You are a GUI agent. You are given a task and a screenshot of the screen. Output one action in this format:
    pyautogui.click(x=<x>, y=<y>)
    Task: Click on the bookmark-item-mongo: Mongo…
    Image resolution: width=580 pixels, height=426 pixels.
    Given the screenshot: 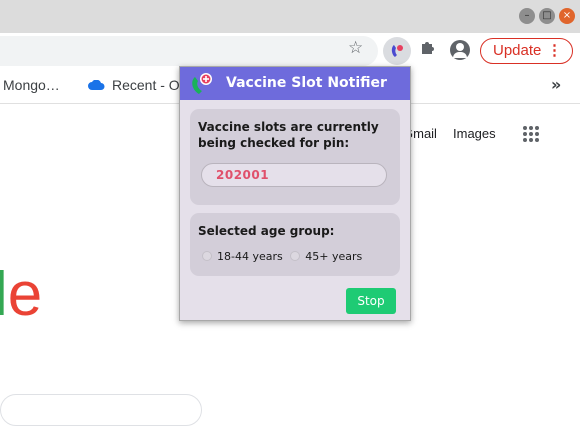 What is the action you would take?
    pyautogui.click(x=31, y=85)
    